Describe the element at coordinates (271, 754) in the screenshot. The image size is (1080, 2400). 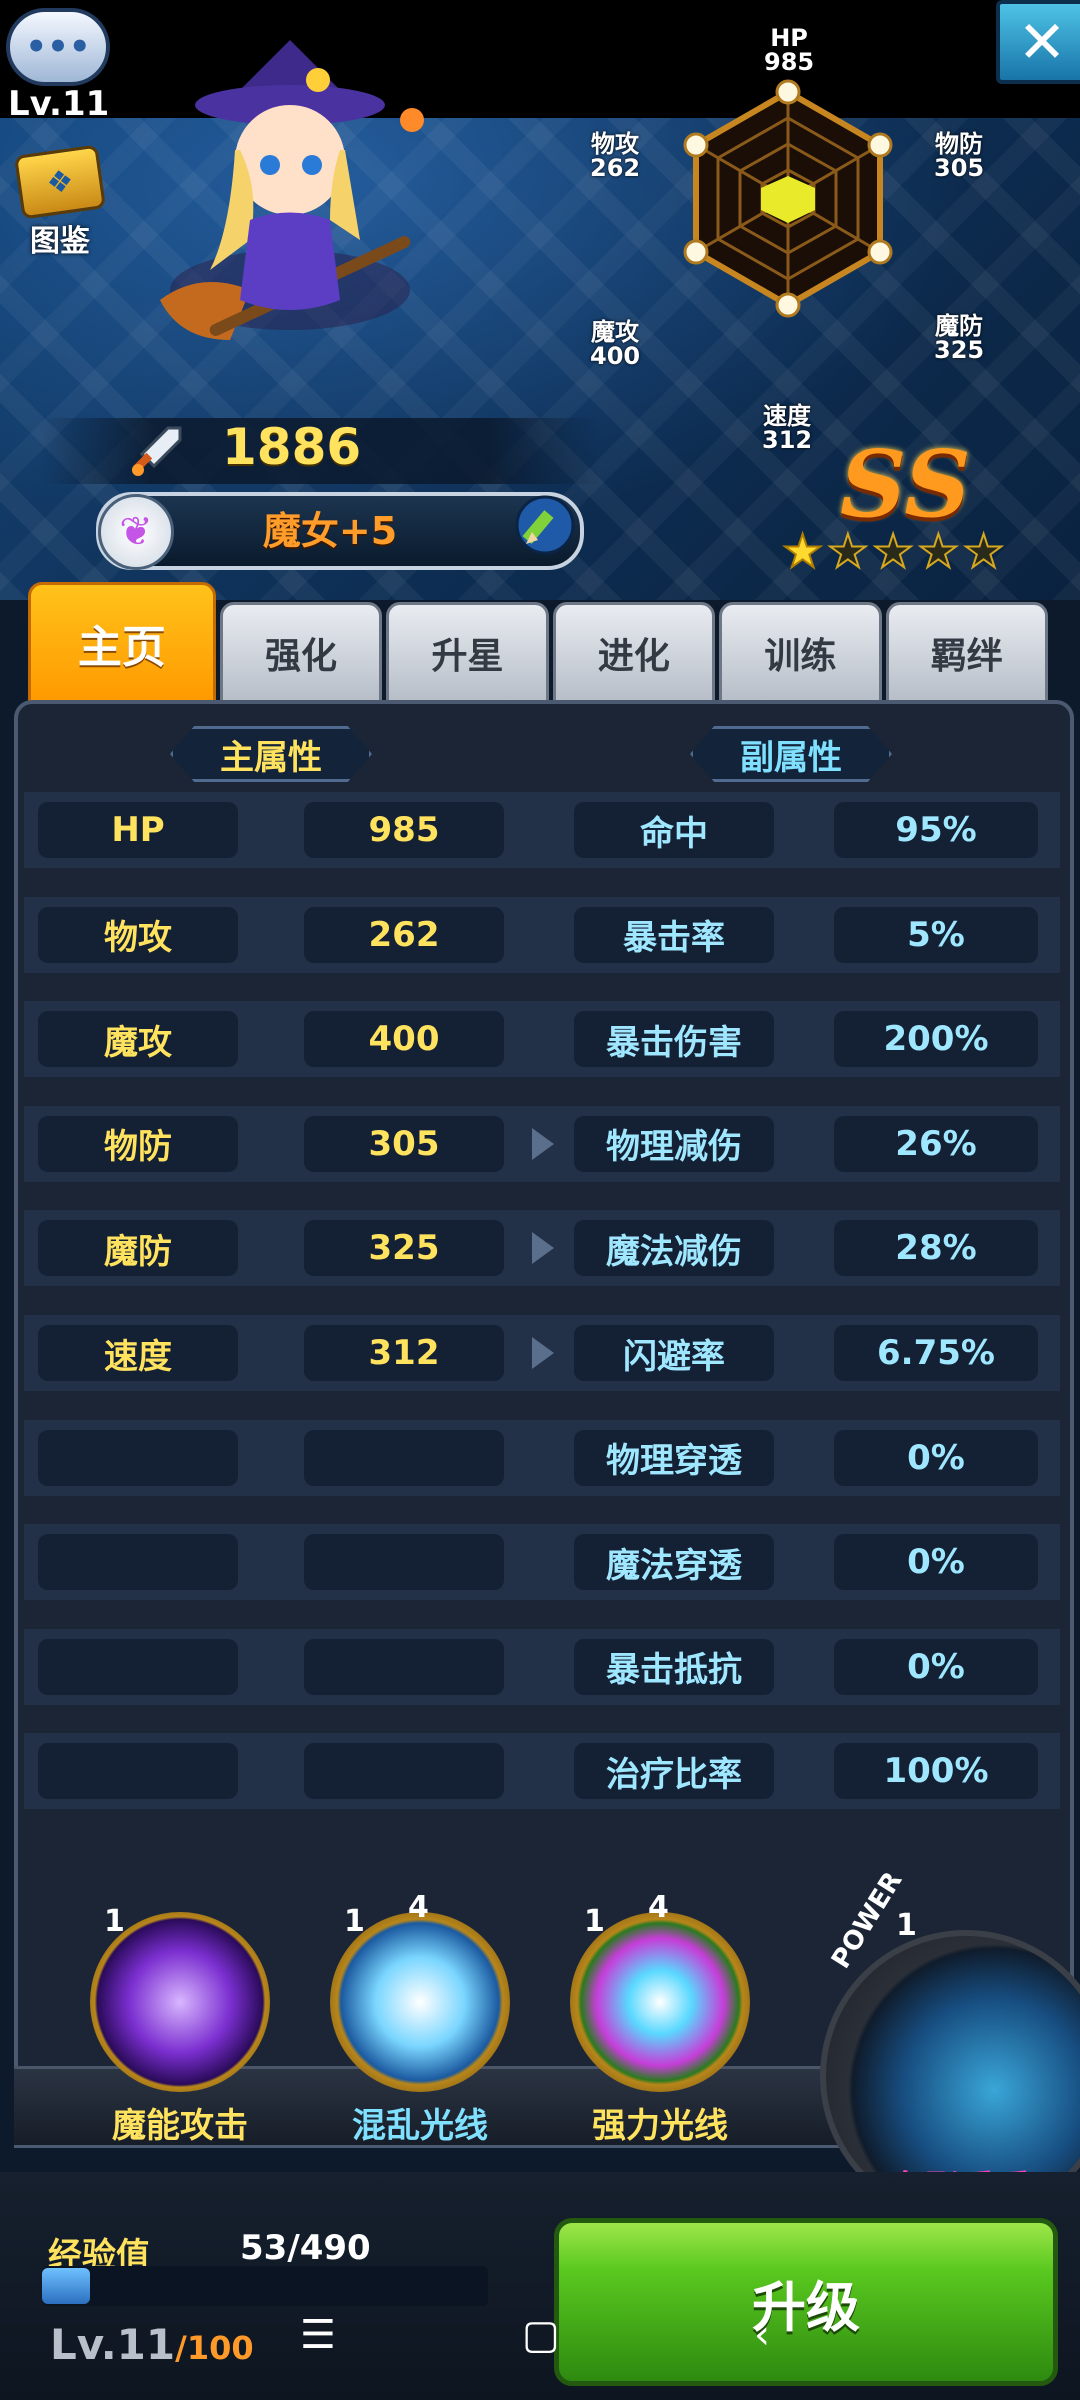
I see `main-attributes-title: 主属性` at that location.